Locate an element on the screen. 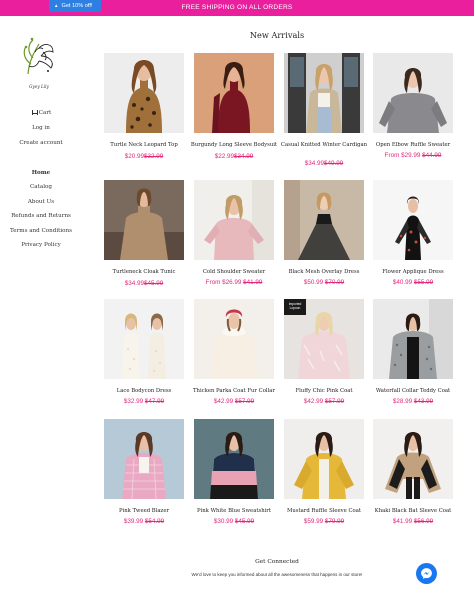 The height and width of the screenshot is (591, 474). product-name: Lace Bodycon Dress is located at coordinates (144, 392).